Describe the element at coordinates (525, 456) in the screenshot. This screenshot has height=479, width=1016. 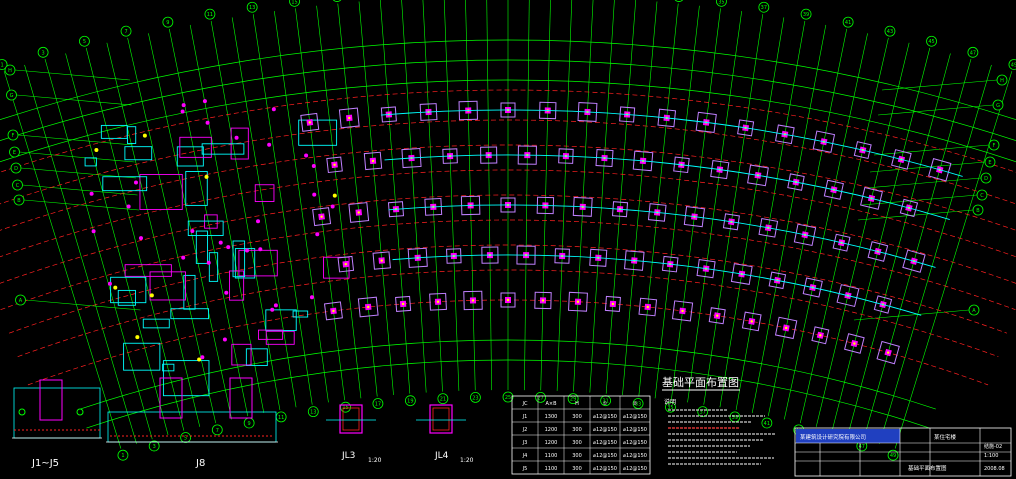
I see `table-cell: J4` at that location.